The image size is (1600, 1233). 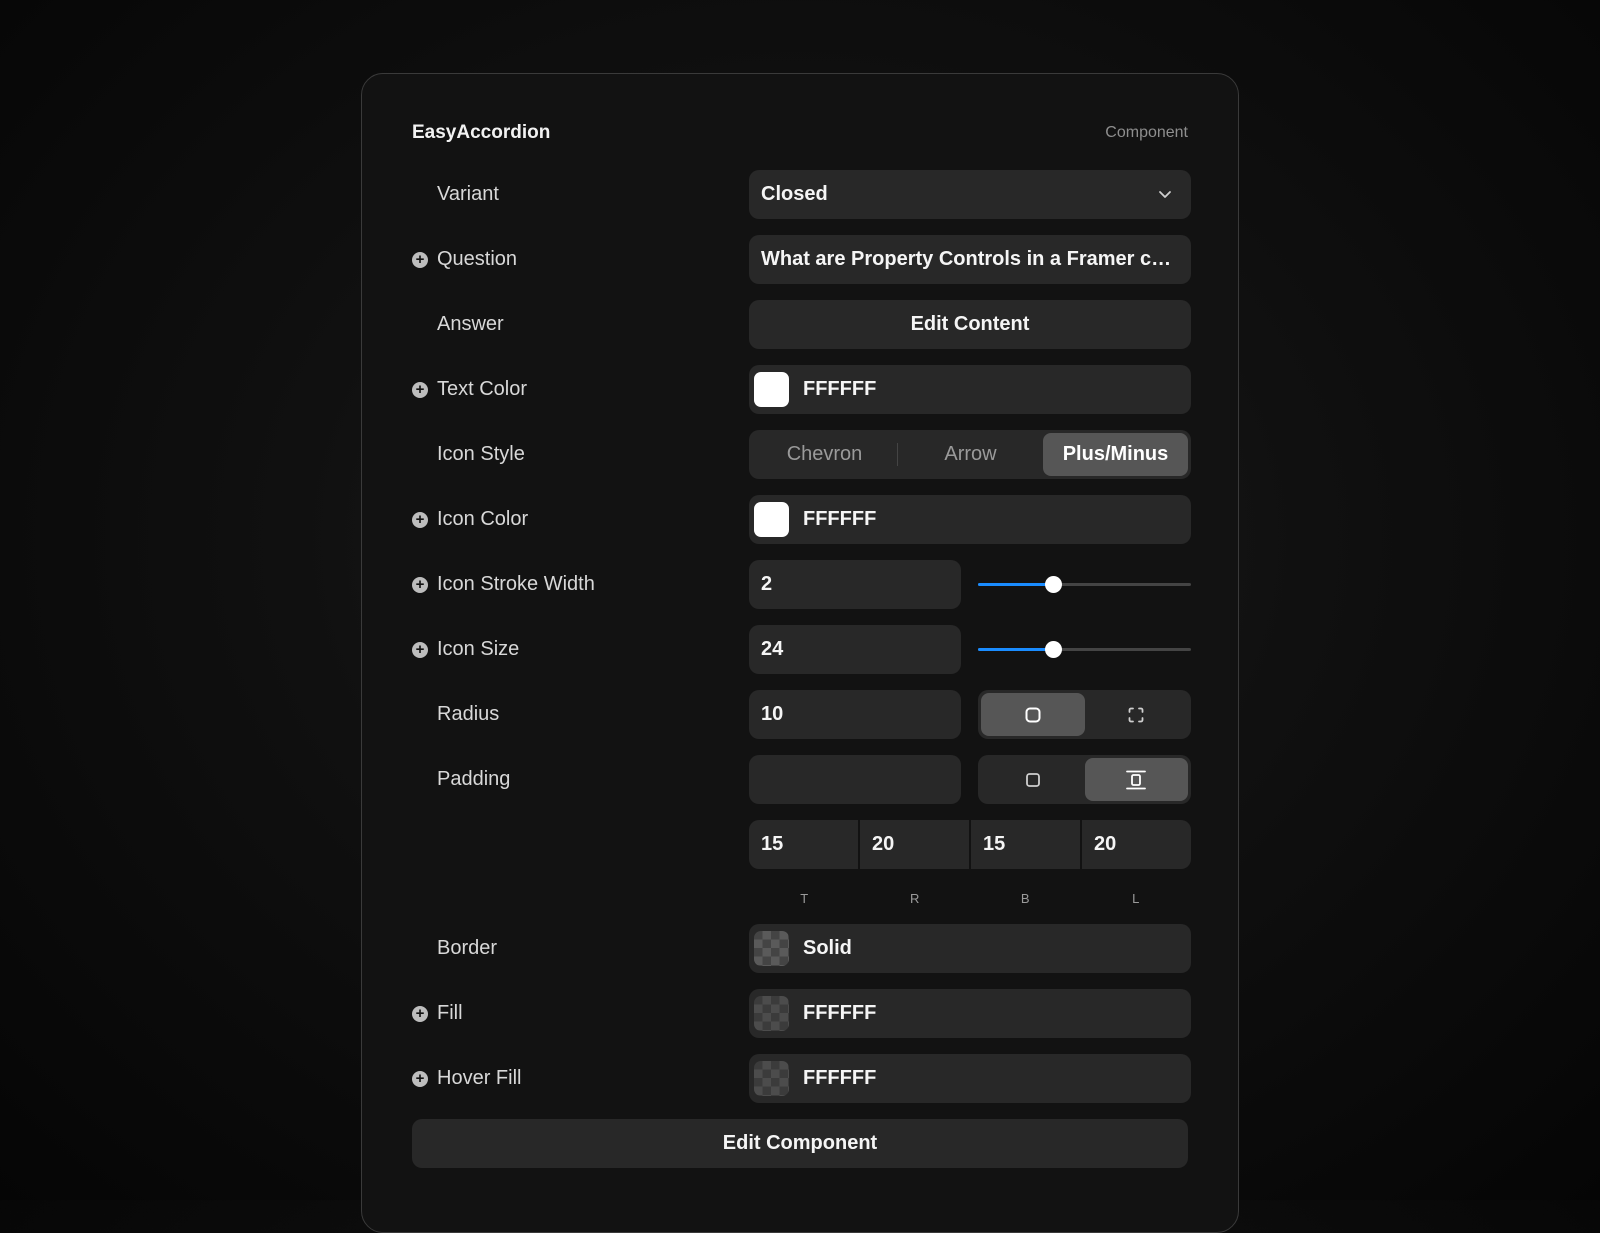 I want to click on padding-left-input: 20, so click(x=1136, y=844).